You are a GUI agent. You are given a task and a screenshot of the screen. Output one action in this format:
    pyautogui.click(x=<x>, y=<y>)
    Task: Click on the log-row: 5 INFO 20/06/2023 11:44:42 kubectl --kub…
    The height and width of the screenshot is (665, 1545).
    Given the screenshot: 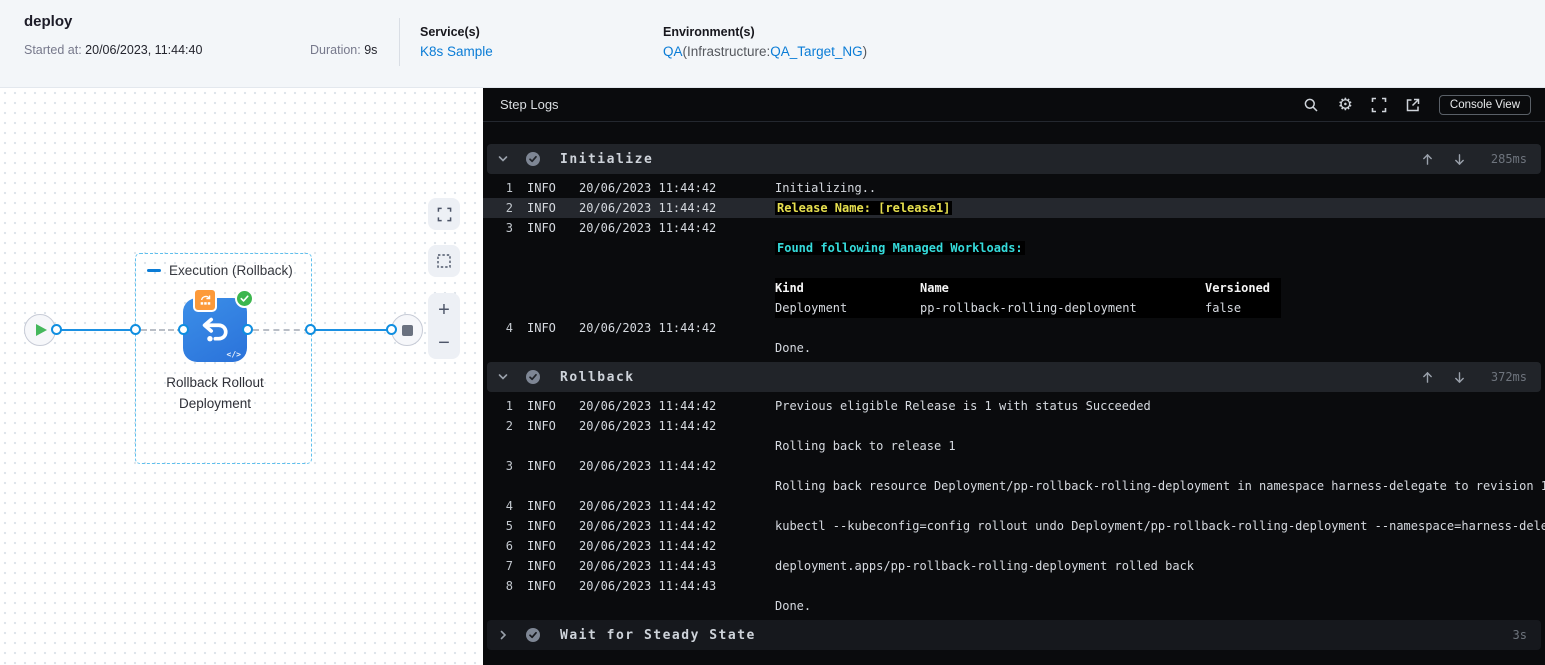 What is the action you would take?
    pyautogui.click(x=1014, y=526)
    